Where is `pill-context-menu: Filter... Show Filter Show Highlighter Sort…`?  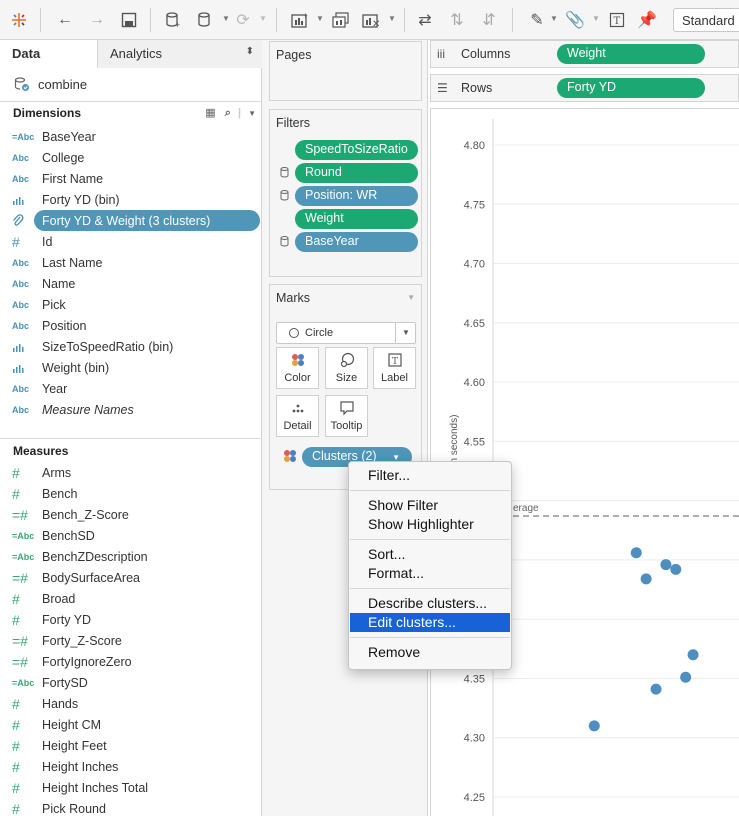 pill-context-menu: Filter... Show Filter Show Highlighter Sort… is located at coordinates (430, 565).